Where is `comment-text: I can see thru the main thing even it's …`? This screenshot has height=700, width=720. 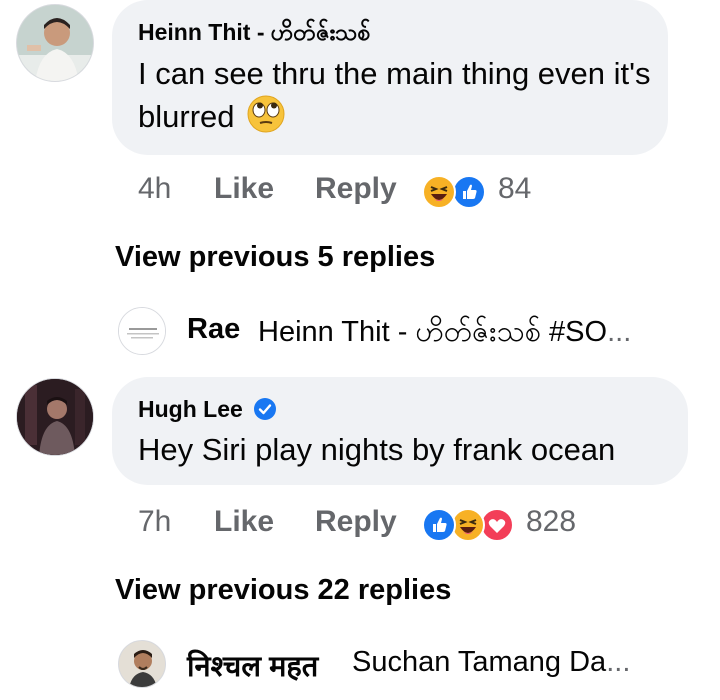 comment-text: I can see thru the main thing even it's … is located at coordinates (398, 98).